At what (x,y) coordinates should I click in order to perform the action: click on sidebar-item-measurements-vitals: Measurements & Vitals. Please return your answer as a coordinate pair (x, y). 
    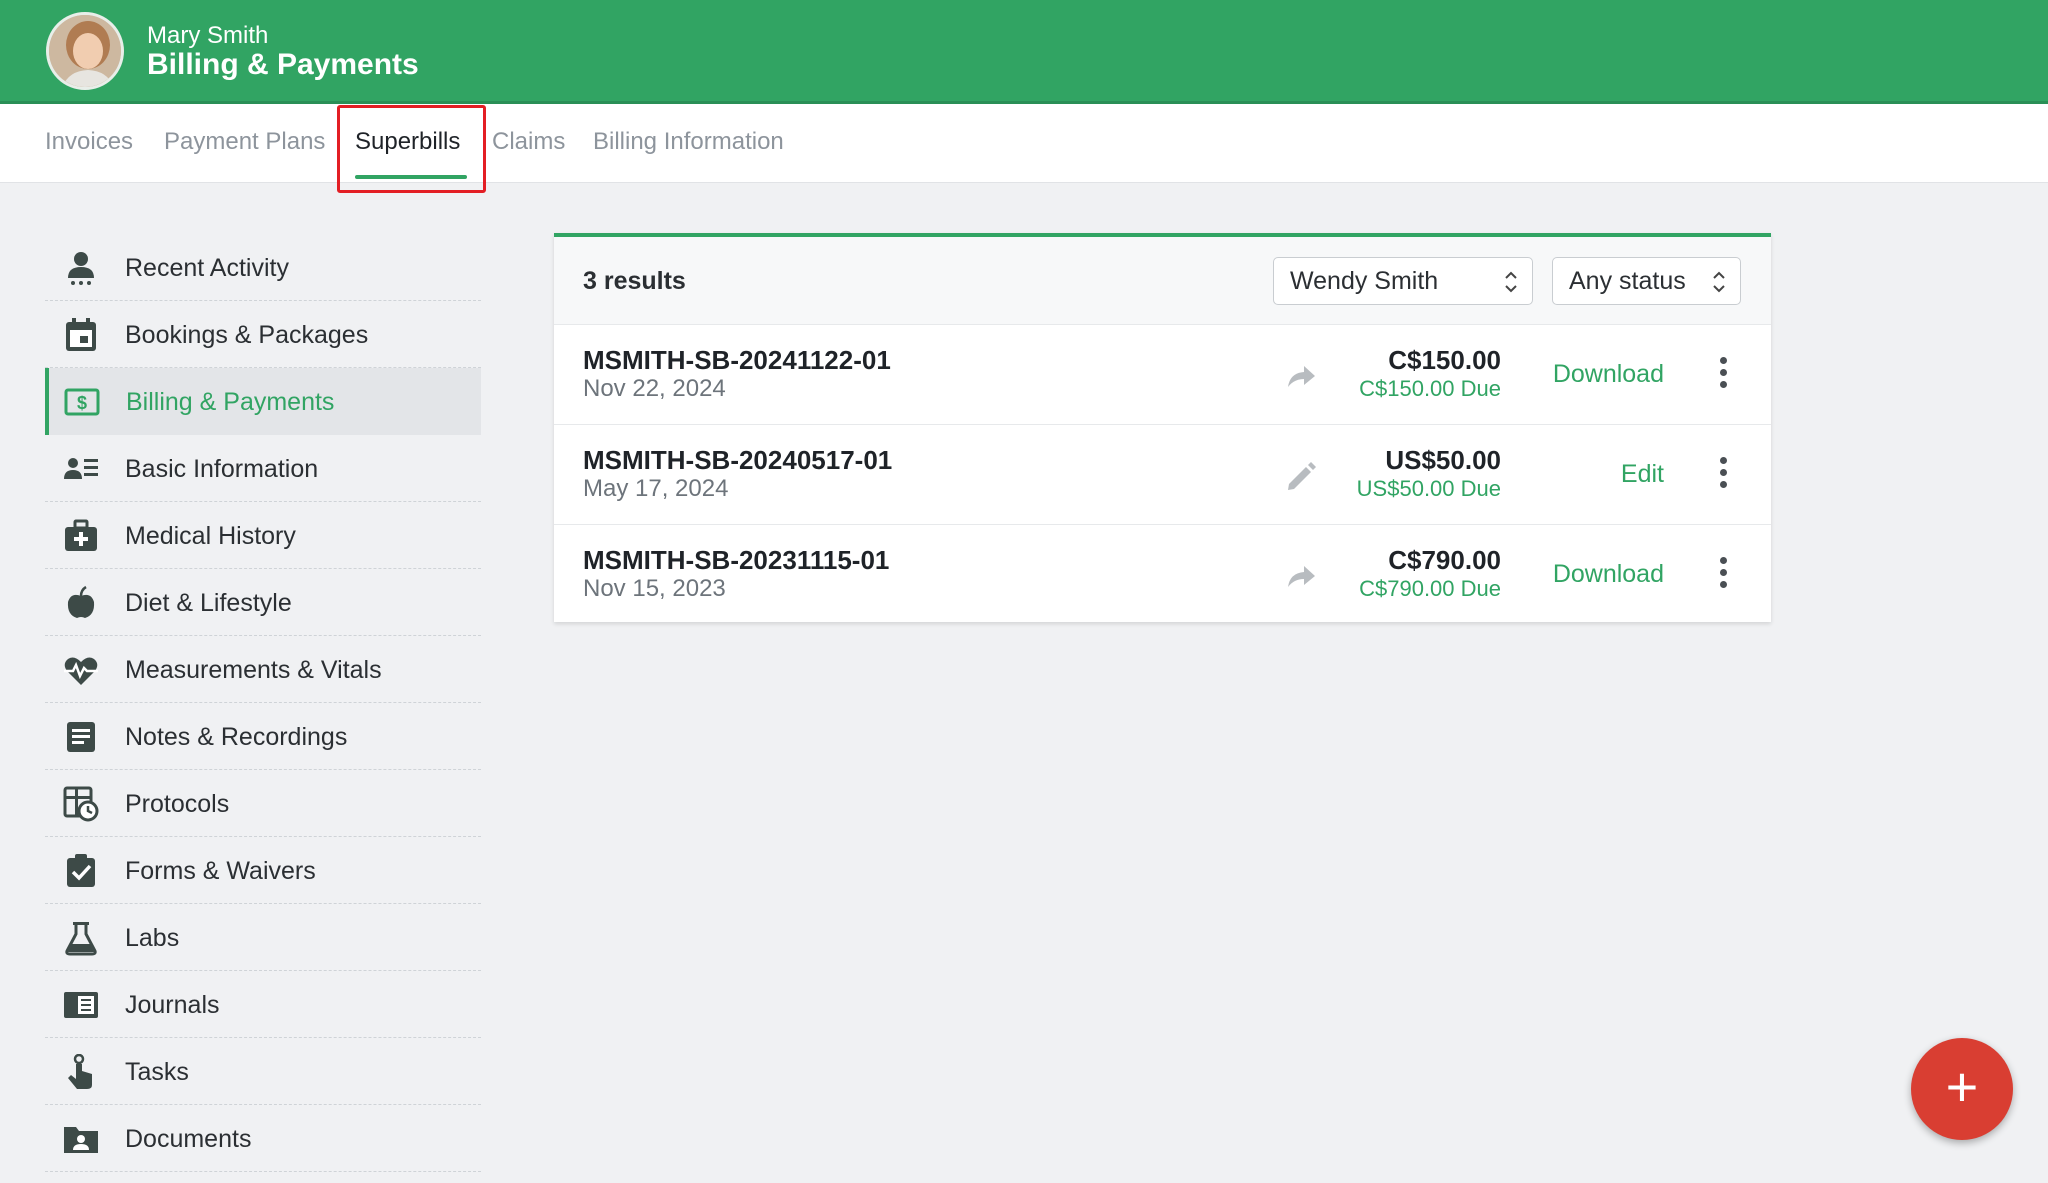
    Looking at the image, I should click on (263, 669).